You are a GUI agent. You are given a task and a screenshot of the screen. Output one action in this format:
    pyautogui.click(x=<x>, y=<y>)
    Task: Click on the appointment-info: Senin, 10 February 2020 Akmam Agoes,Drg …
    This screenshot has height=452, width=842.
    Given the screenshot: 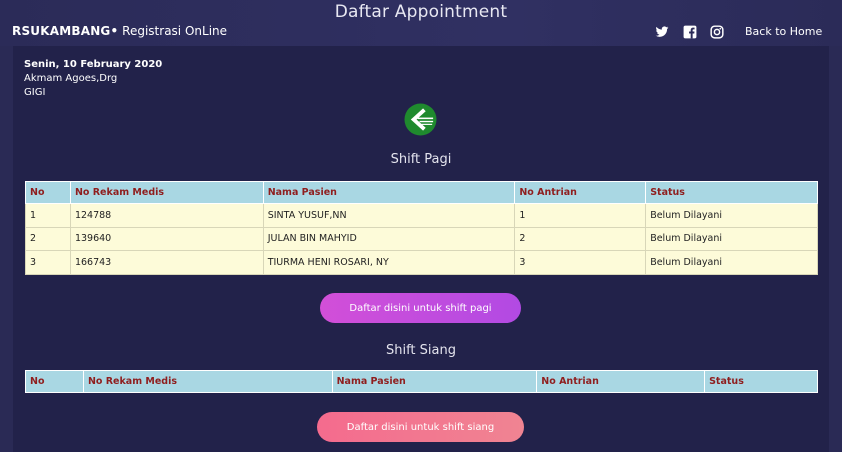 What is the action you would take?
    pyautogui.click(x=93, y=79)
    